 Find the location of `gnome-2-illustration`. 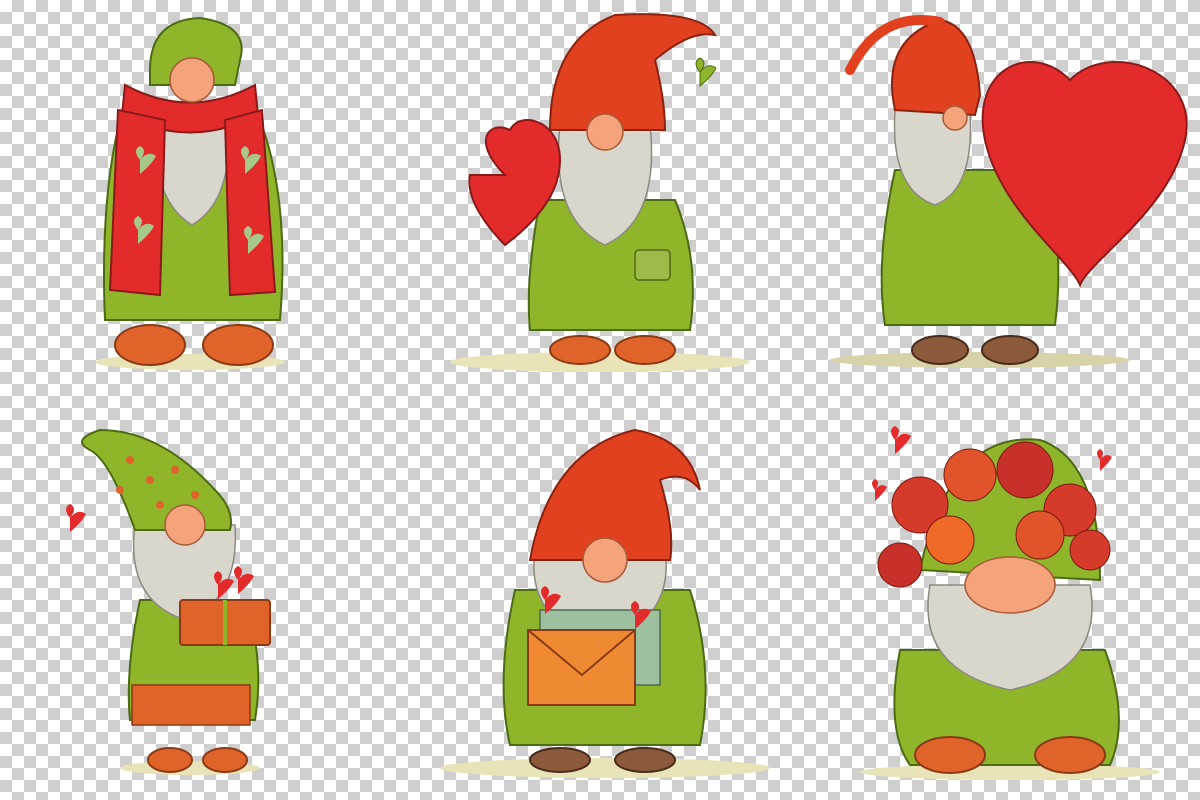

gnome-2-illustration is located at coordinates (600, 192).